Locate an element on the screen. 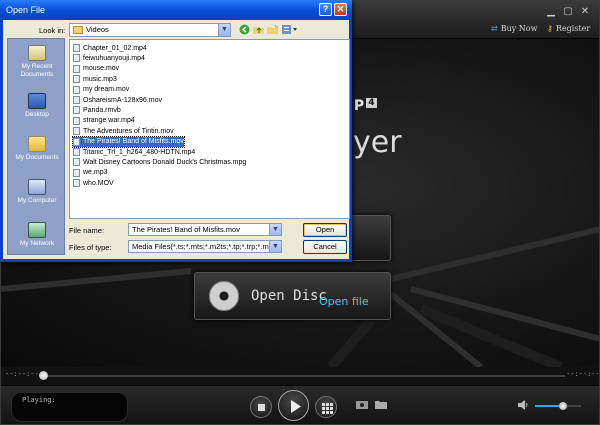  place-desktop: Desktop is located at coordinates (37, 106).